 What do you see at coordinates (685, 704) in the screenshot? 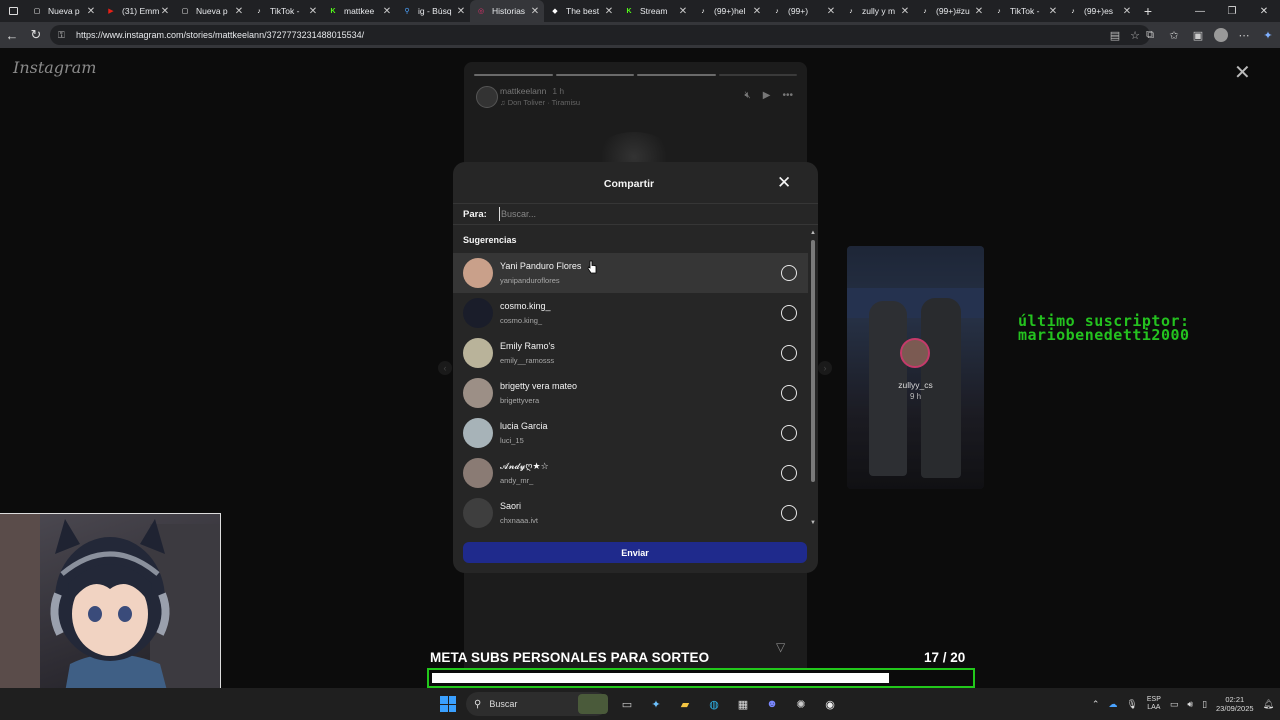
I see `file-explorer-icon: ▰` at bounding box center [685, 704].